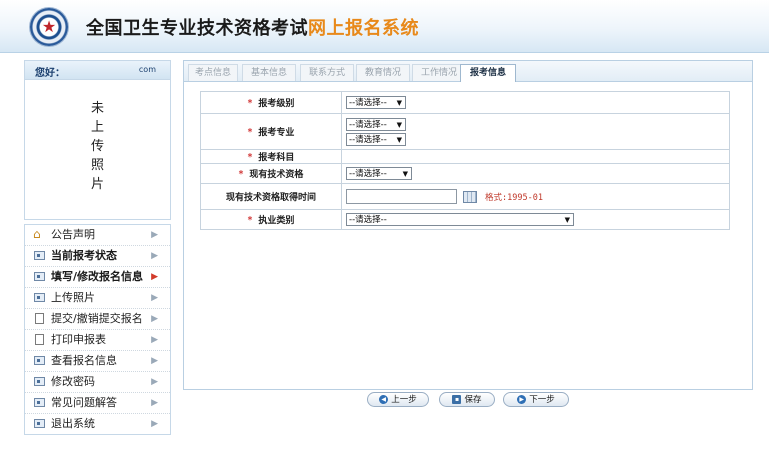  What do you see at coordinates (368, 220) in the screenshot?
I see `practice-category-value: --请选择--` at bounding box center [368, 220].